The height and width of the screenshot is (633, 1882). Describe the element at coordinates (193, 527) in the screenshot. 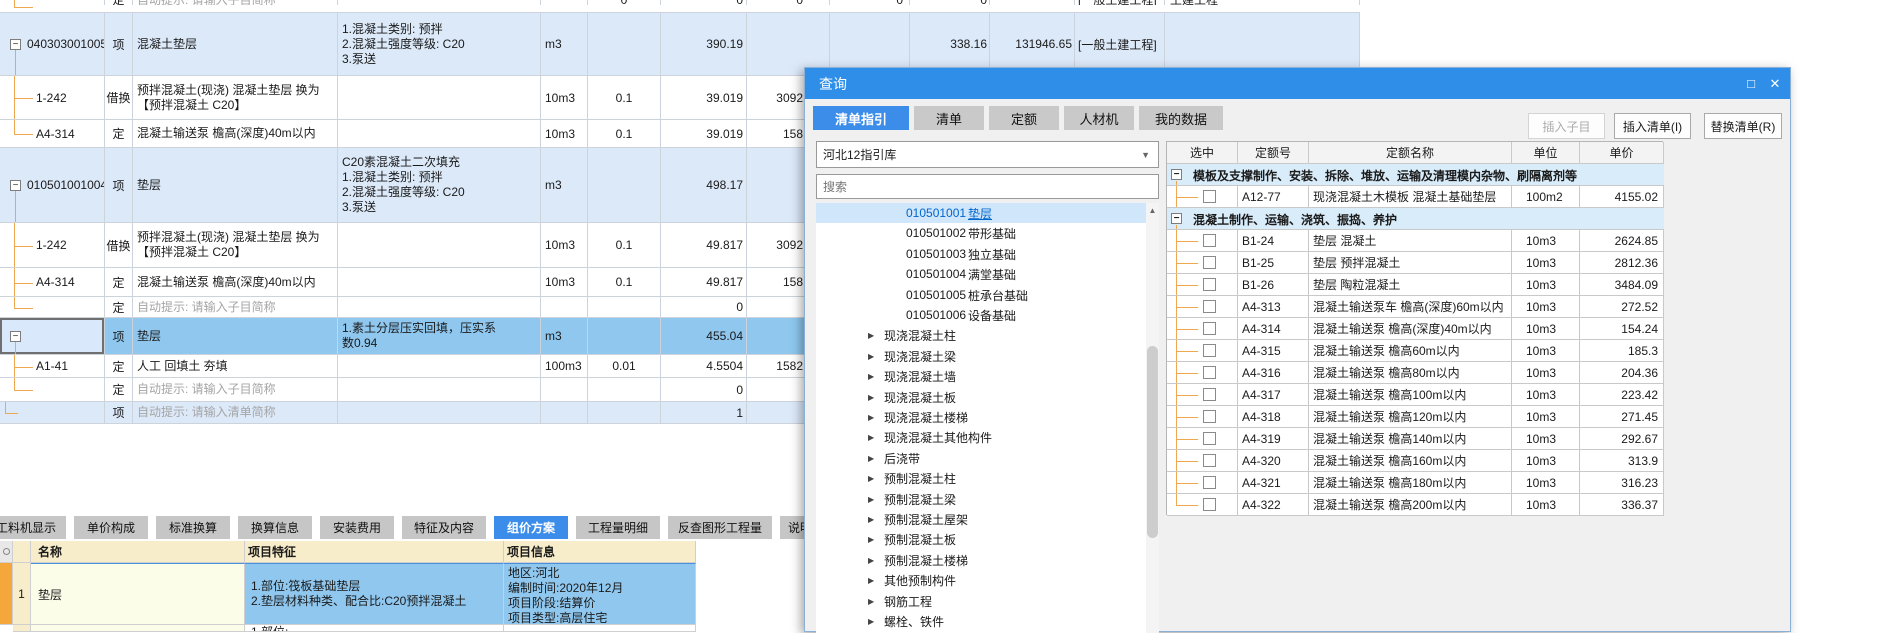

I see `bottom-tab-3: 标准换算` at that location.